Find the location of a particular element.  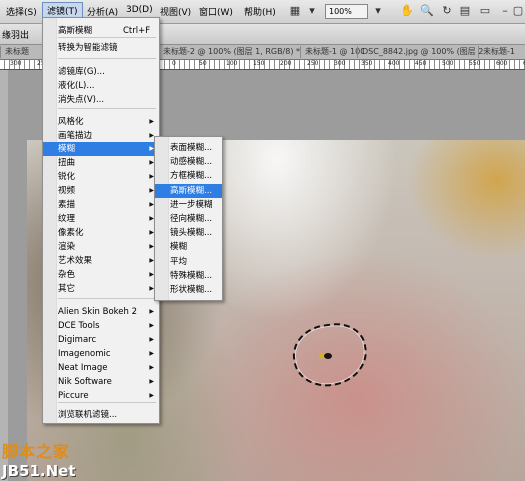

filter-menu-item: Piccure ▶ is located at coordinates (101, 396).